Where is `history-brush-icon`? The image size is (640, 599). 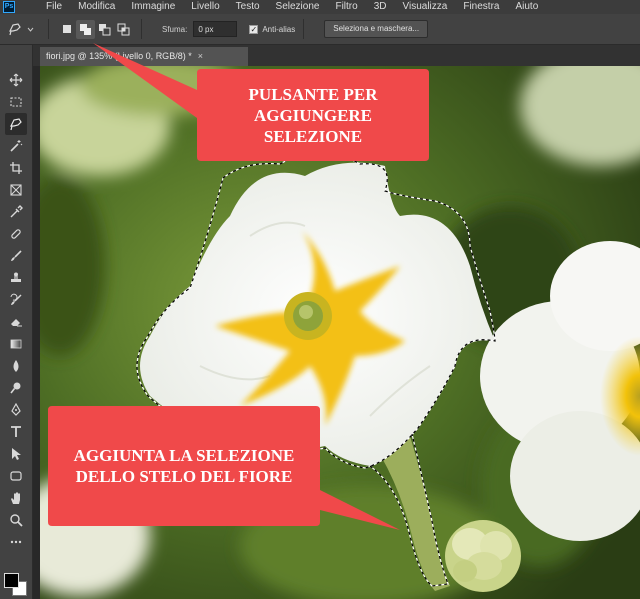 history-brush-icon is located at coordinates (16, 299).